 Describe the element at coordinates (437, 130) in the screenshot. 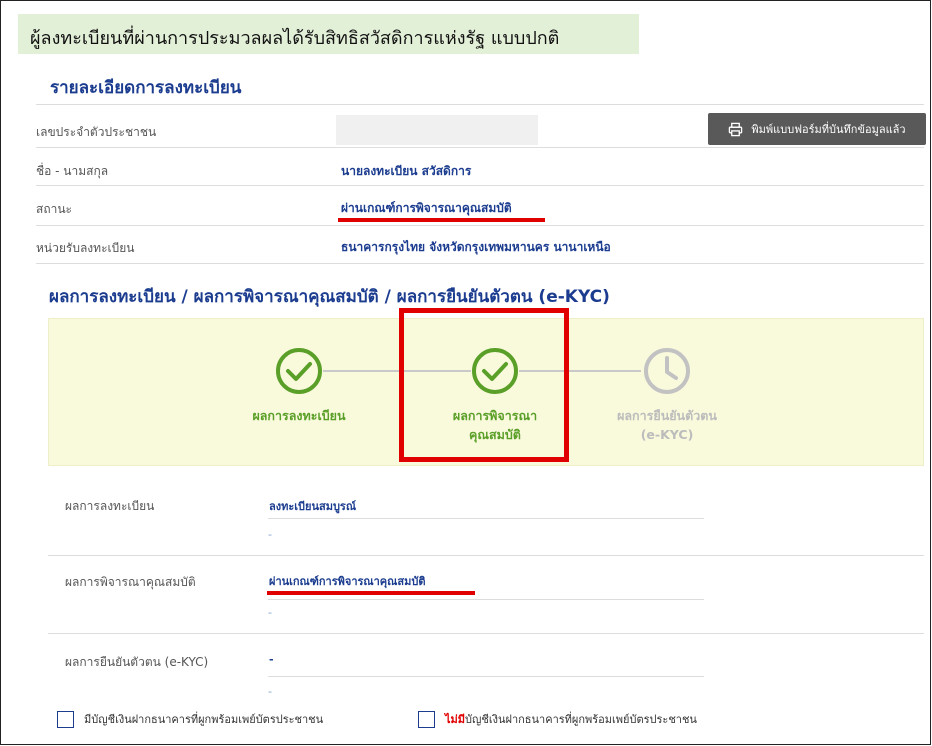

I see `citizen-id-field` at that location.